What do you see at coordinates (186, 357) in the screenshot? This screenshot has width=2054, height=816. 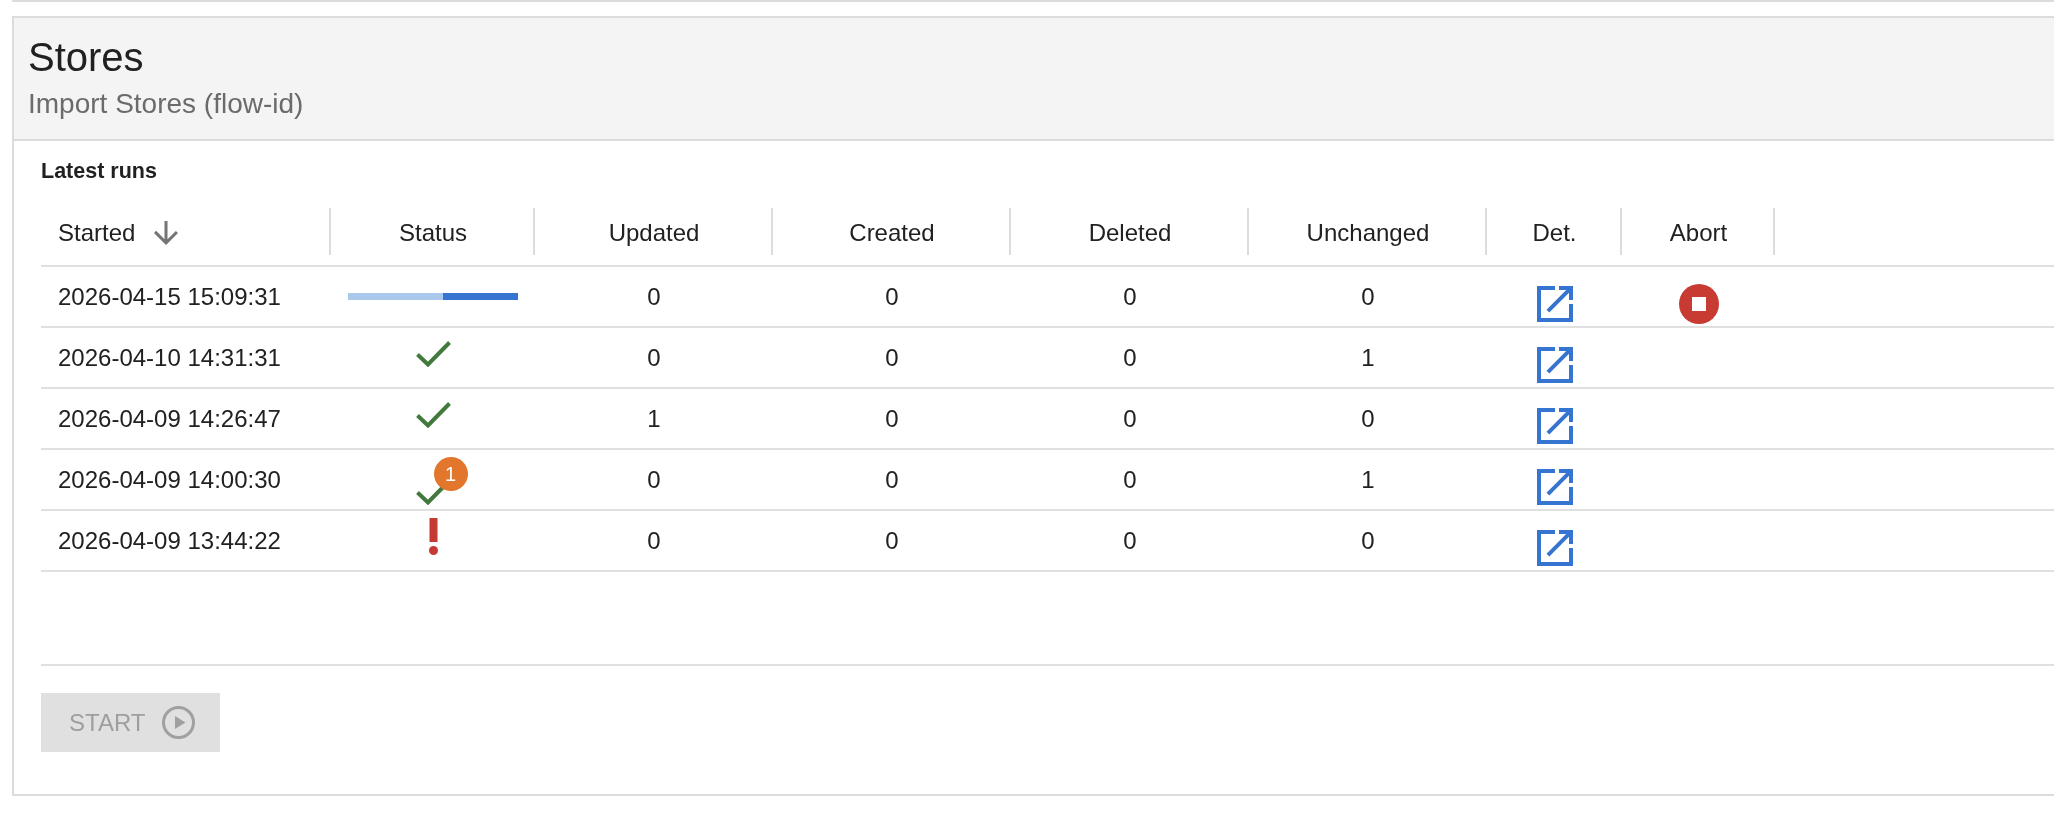 I see `table-cell: 2026-04-10 14:31:31` at bounding box center [186, 357].